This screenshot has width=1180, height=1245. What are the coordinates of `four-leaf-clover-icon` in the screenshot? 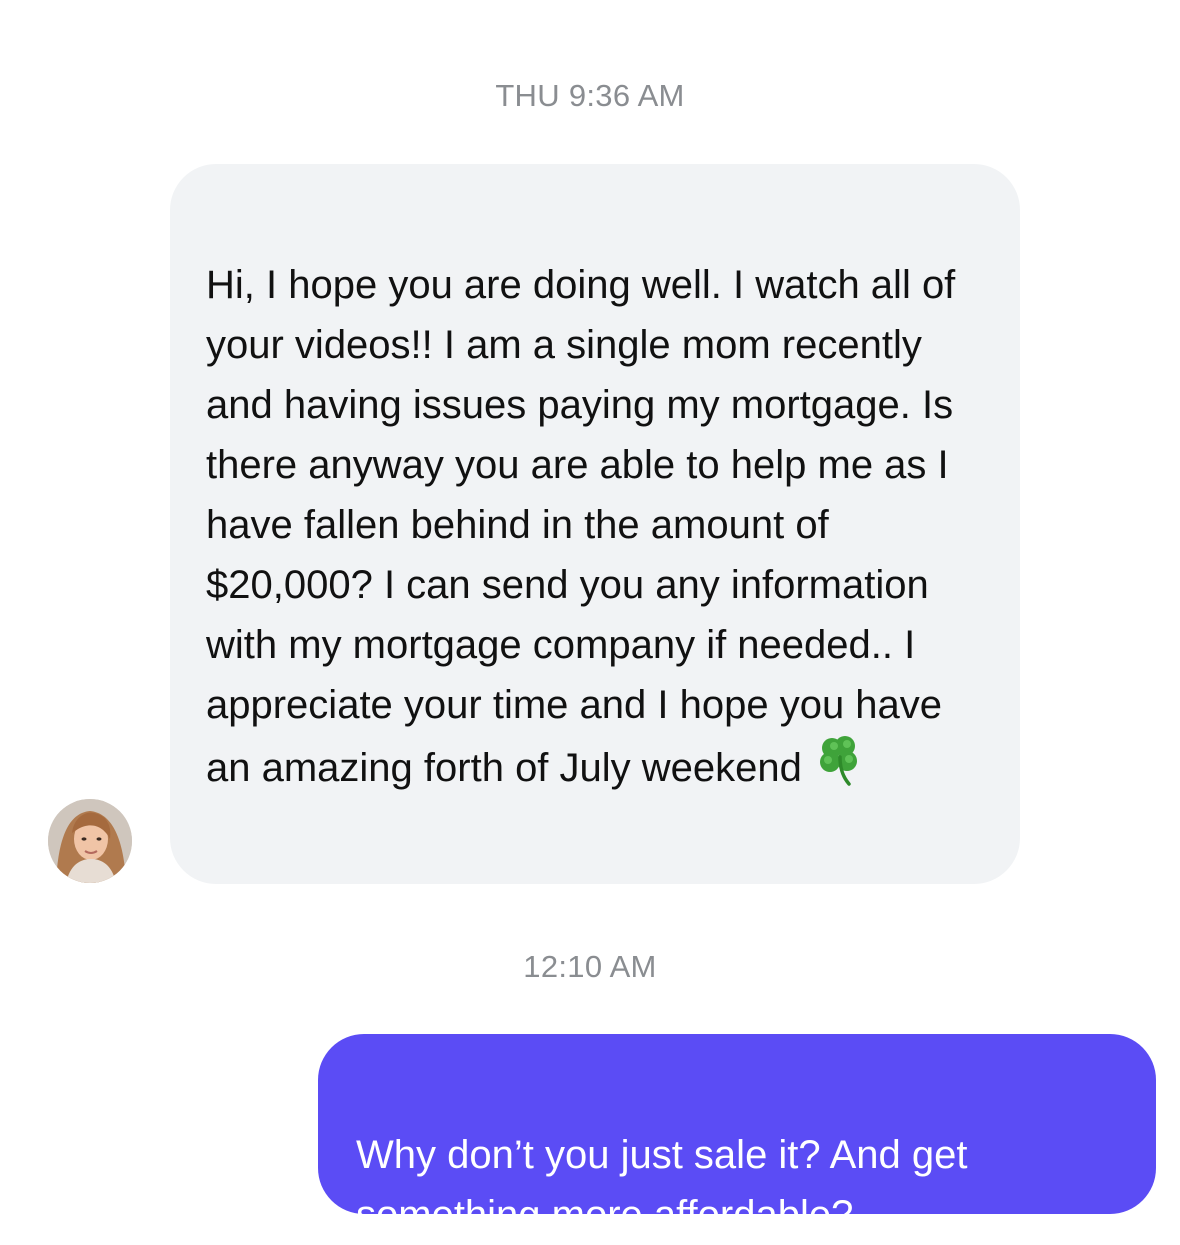 It's located at (840, 769).